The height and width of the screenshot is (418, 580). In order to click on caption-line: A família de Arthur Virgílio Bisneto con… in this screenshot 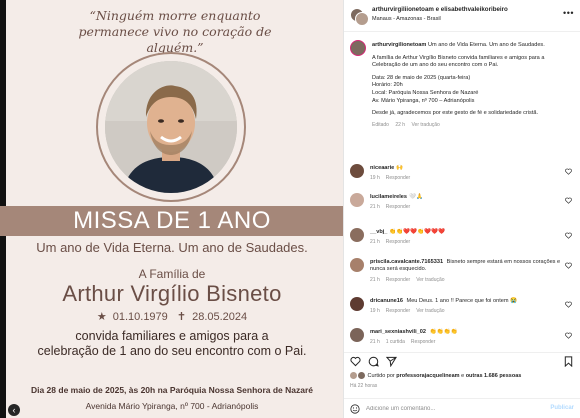, I will do `click(458, 61)`.